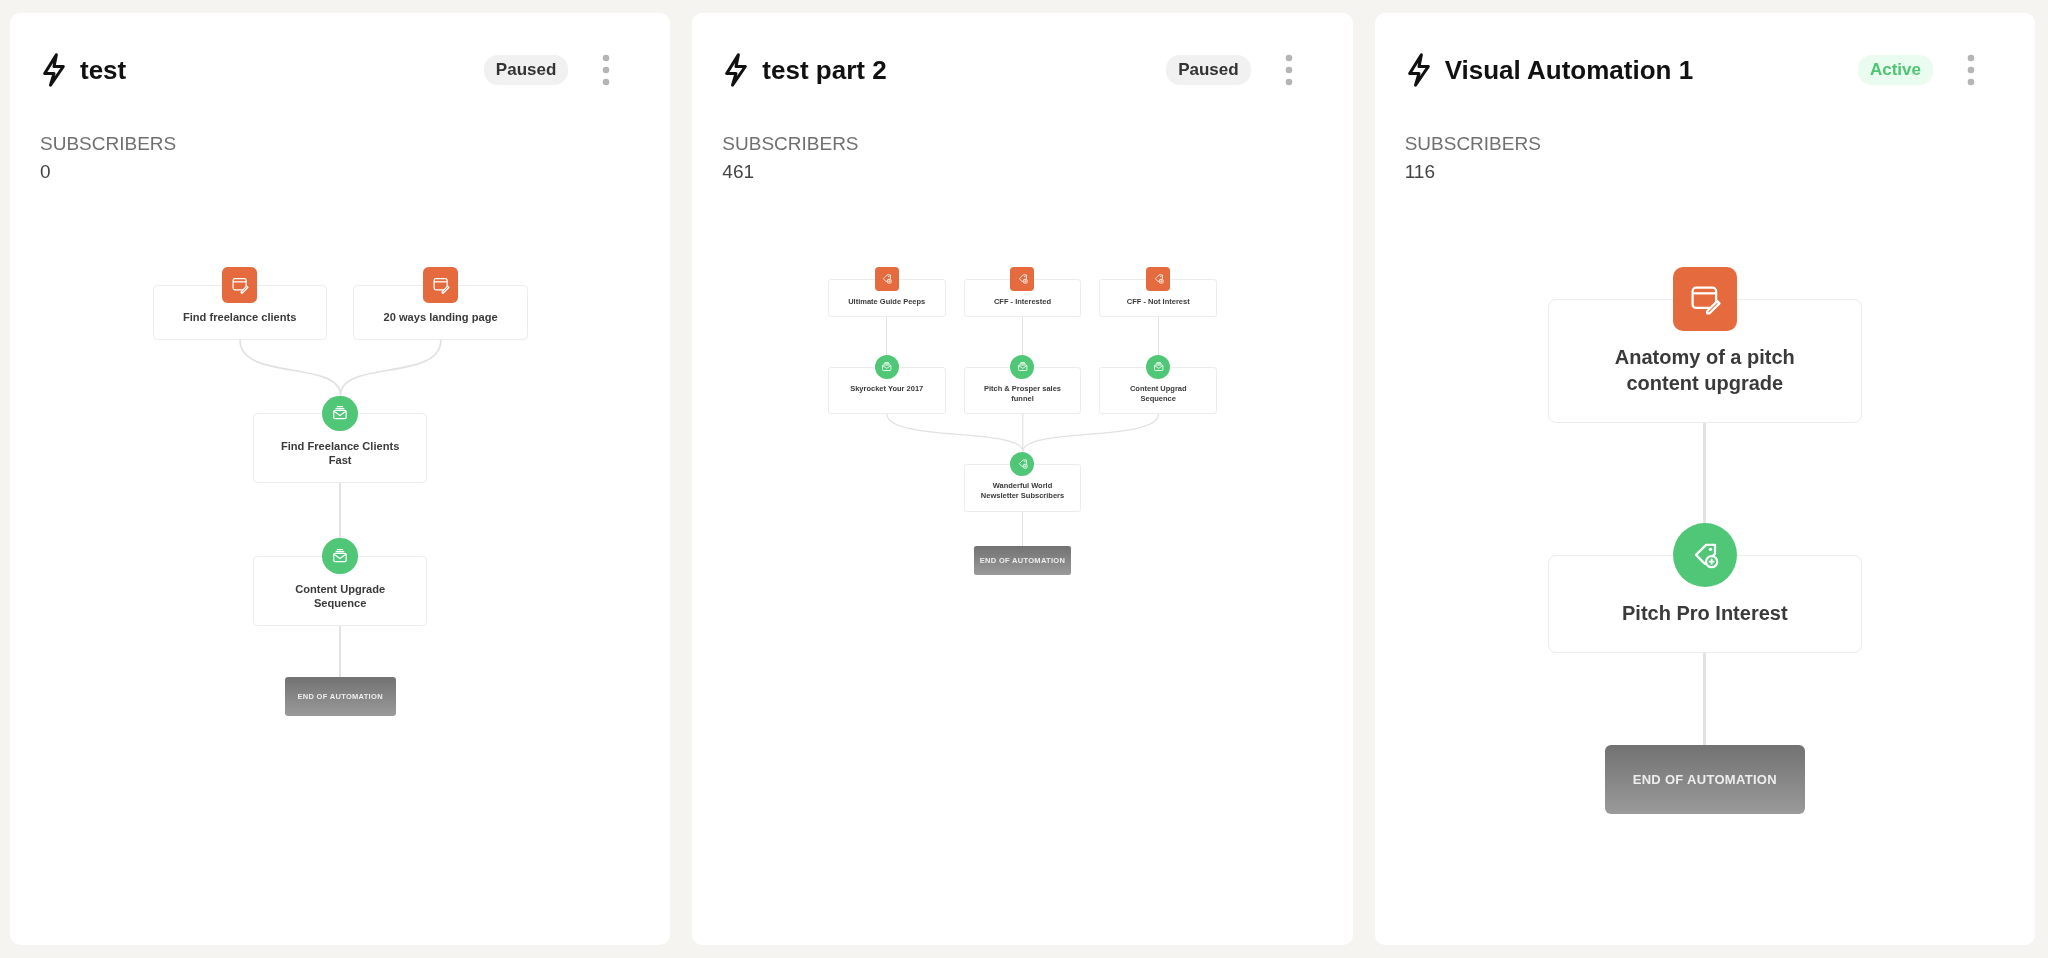  What do you see at coordinates (1704, 604) in the screenshot?
I see `flow-step-card: Pitch Pro Interest` at bounding box center [1704, 604].